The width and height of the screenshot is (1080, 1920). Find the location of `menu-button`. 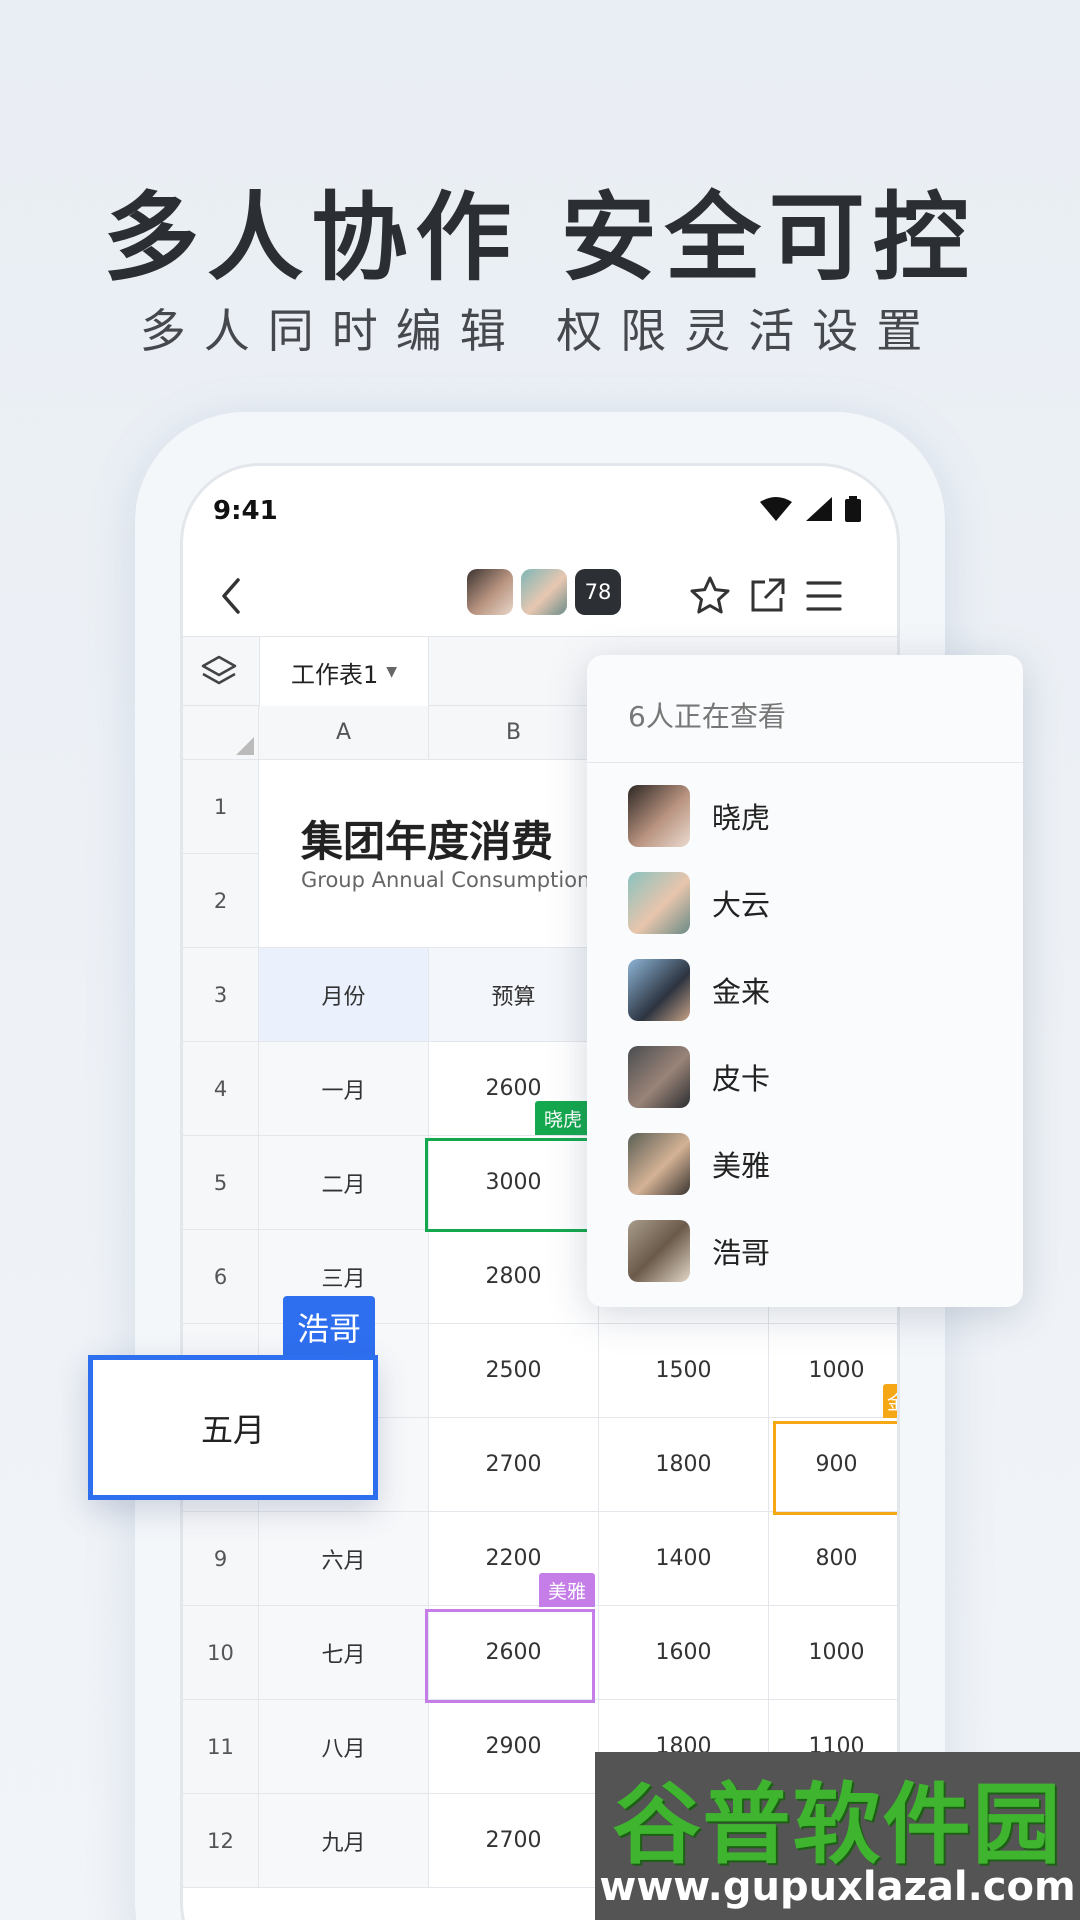

menu-button is located at coordinates (824, 596).